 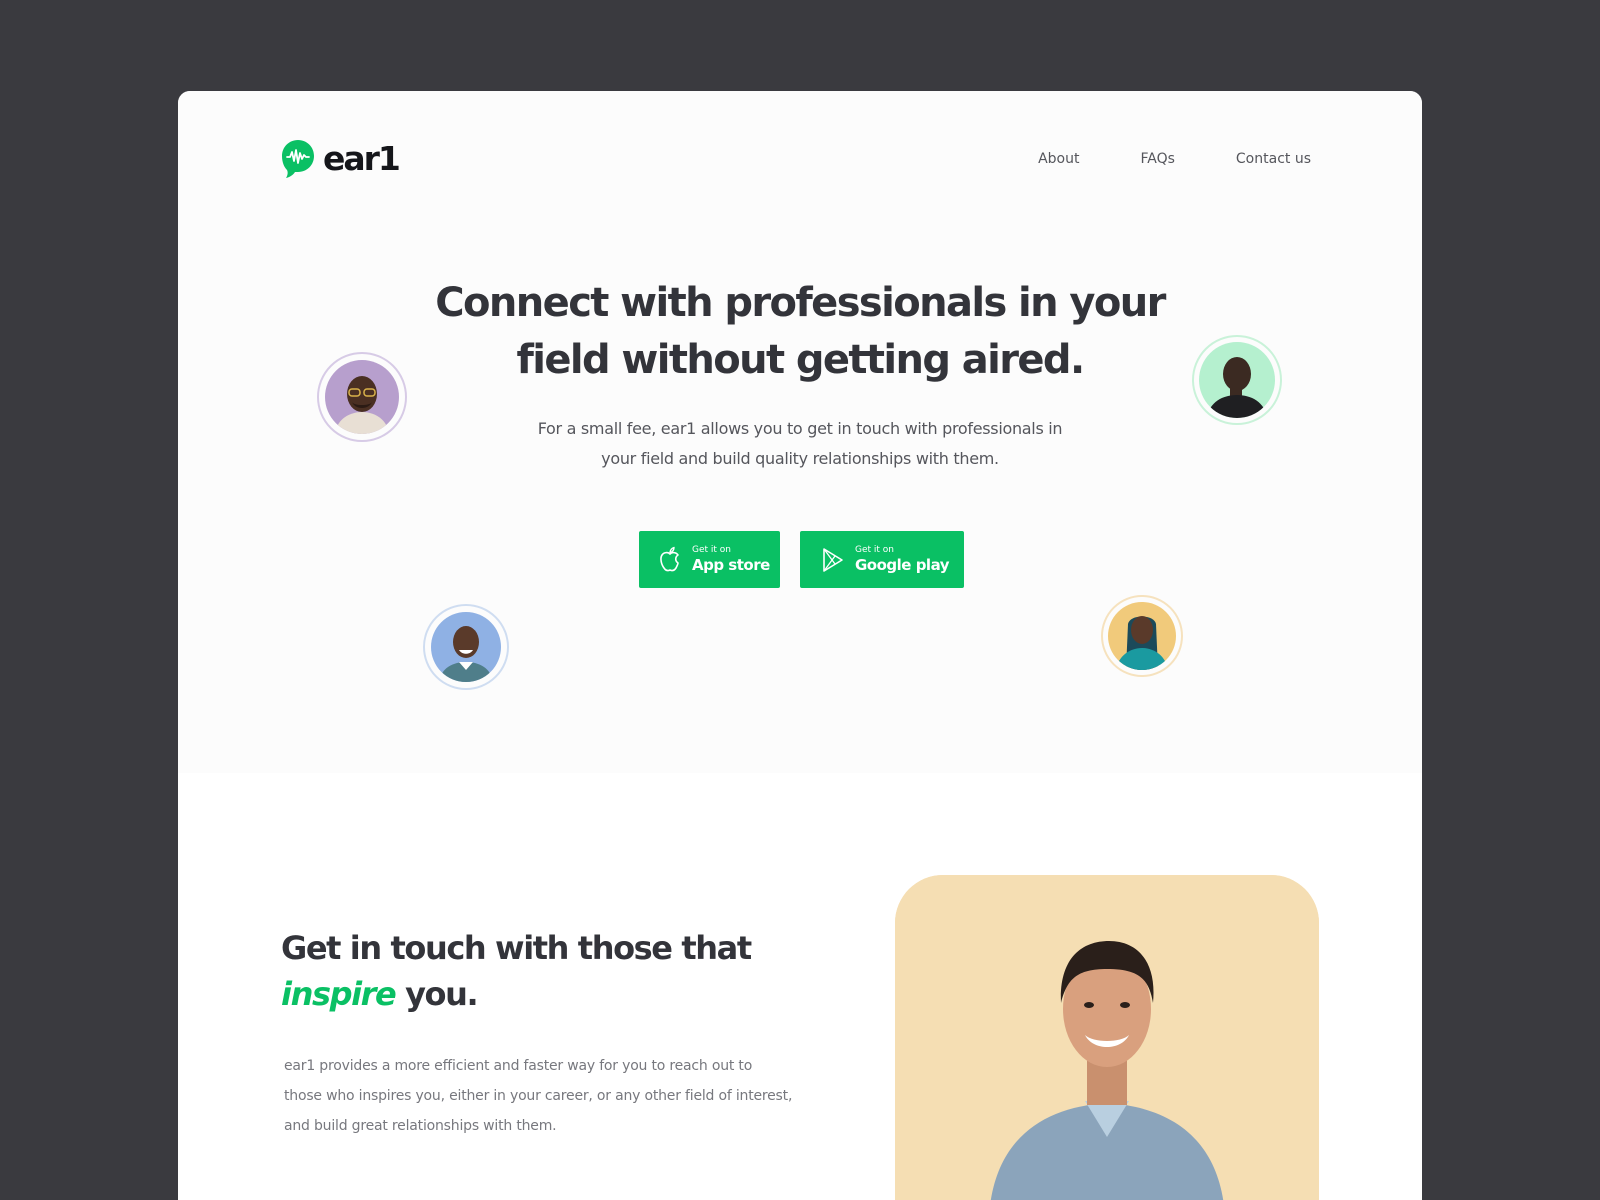 I want to click on app-store-label: App store, so click(x=731, y=564).